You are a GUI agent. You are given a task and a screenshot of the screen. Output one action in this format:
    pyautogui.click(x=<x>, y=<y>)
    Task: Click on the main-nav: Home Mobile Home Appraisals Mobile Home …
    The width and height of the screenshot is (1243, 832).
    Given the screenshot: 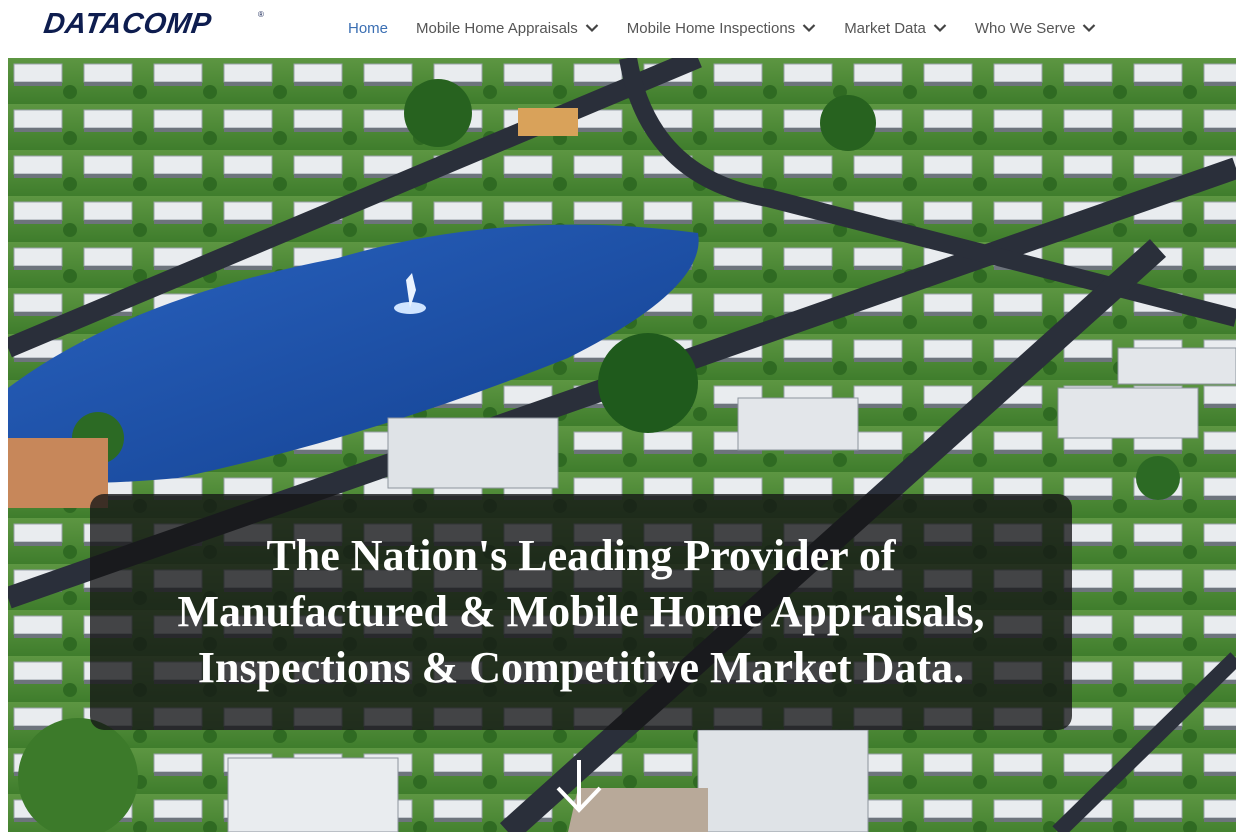 What is the action you would take?
    pyautogui.click(x=736, y=28)
    